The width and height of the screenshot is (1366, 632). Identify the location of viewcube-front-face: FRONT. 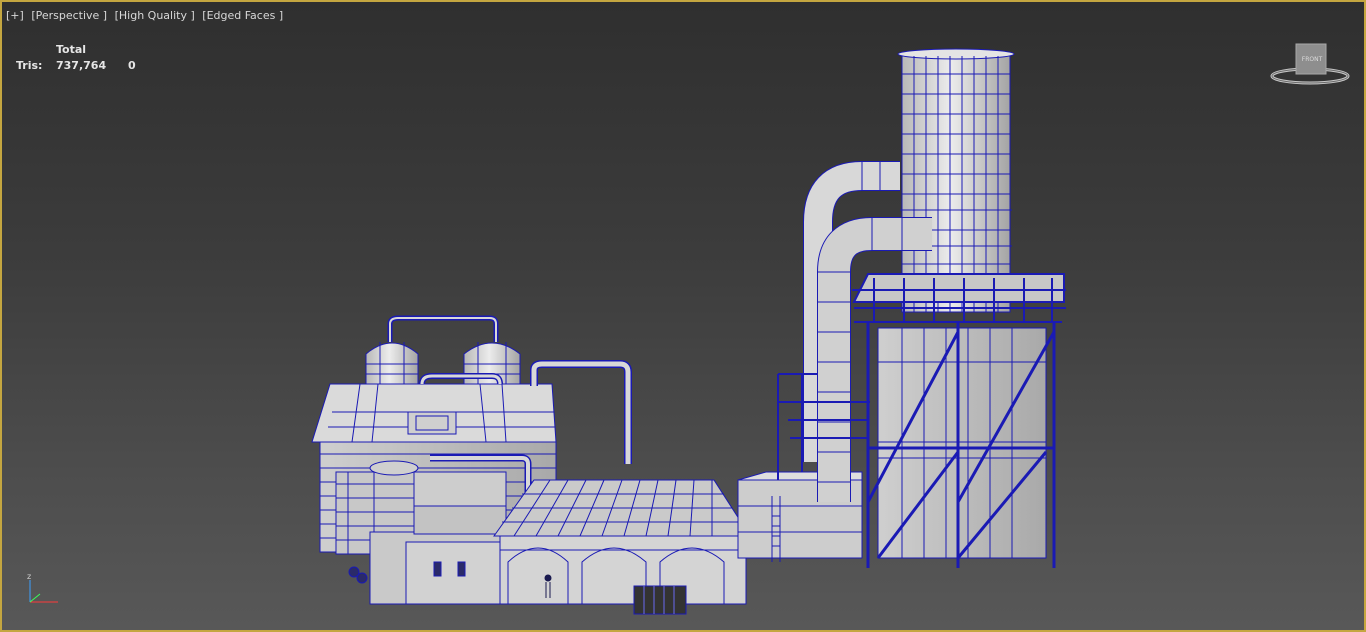
(1312, 59).